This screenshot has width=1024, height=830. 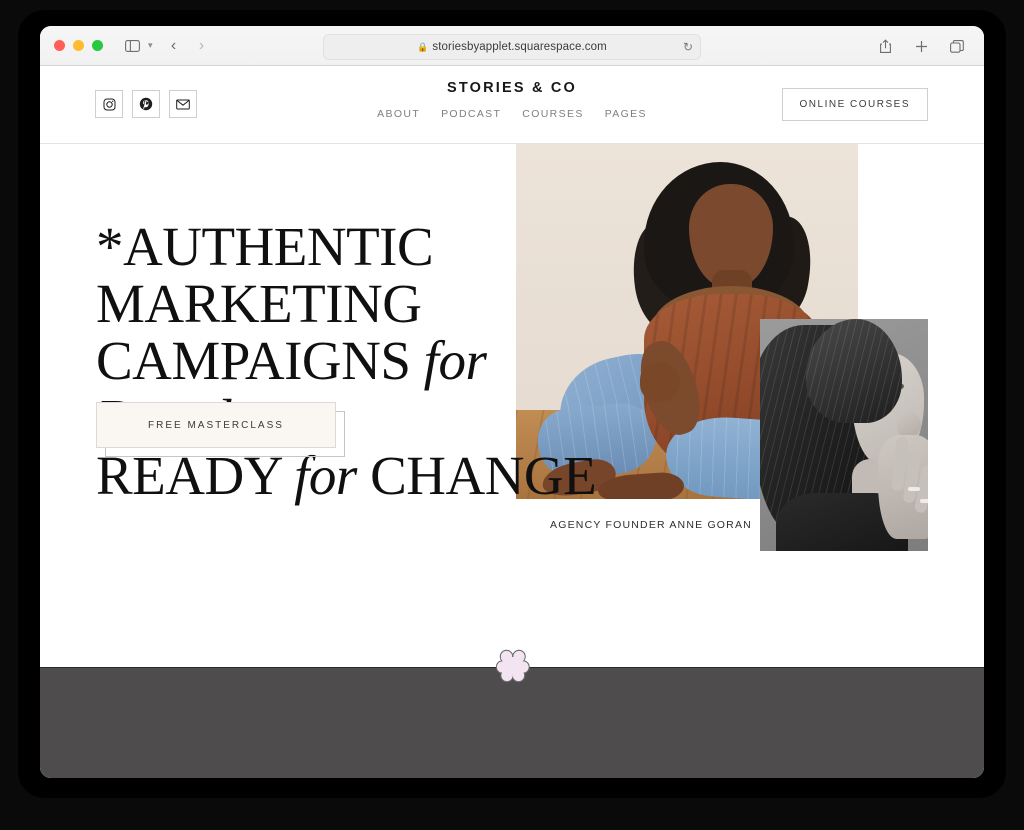 I want to click on headline-line-3-post: CHANGE, so click(x=476, y=475).